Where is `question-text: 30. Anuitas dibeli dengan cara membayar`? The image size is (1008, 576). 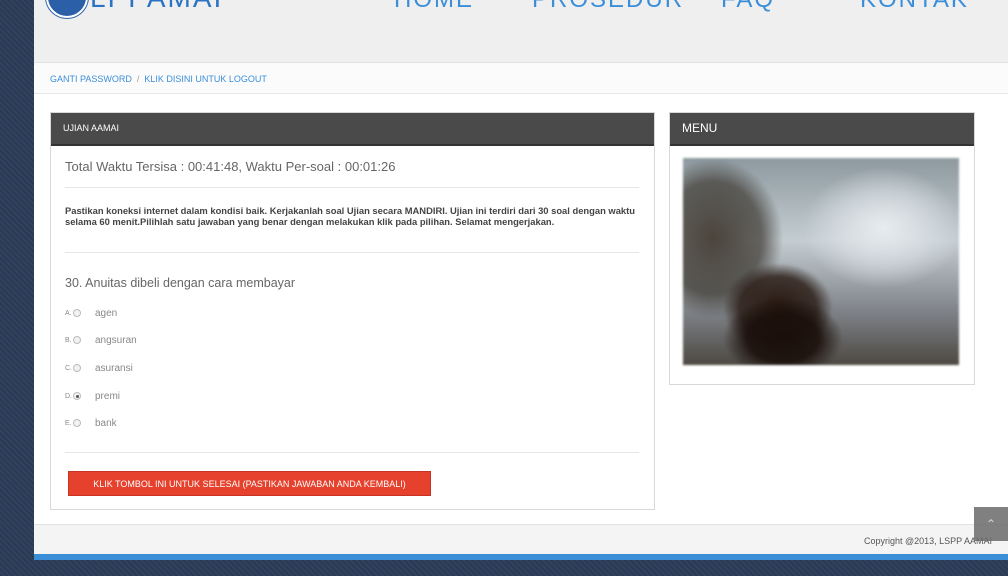 question-text: 30. Anuitas dibeli dengan cara membayar is located at coordinates (180, 283).